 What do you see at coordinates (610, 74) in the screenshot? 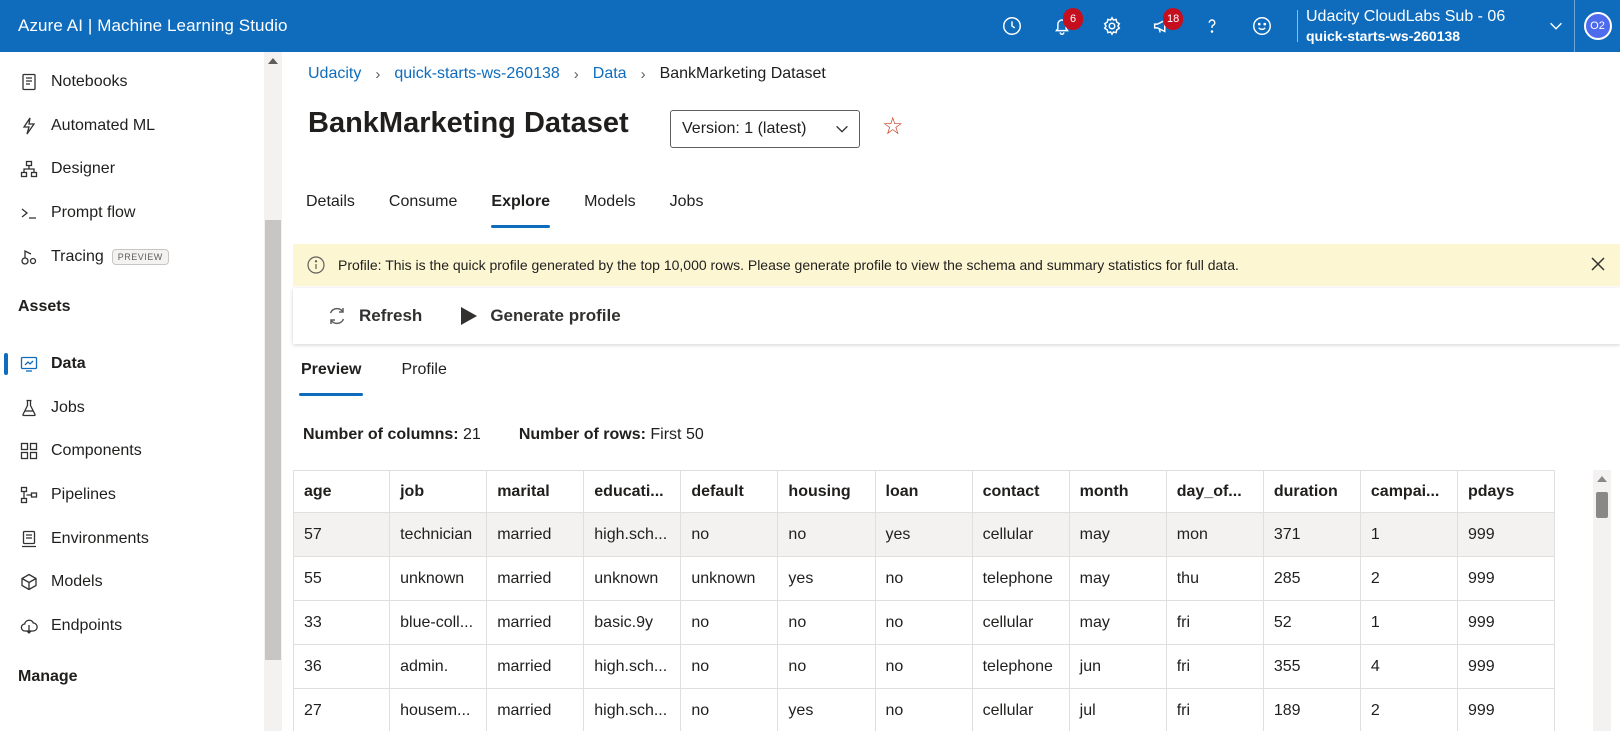
I see `breadcrumb-link-data: Data` at bounding box center [610, 74].